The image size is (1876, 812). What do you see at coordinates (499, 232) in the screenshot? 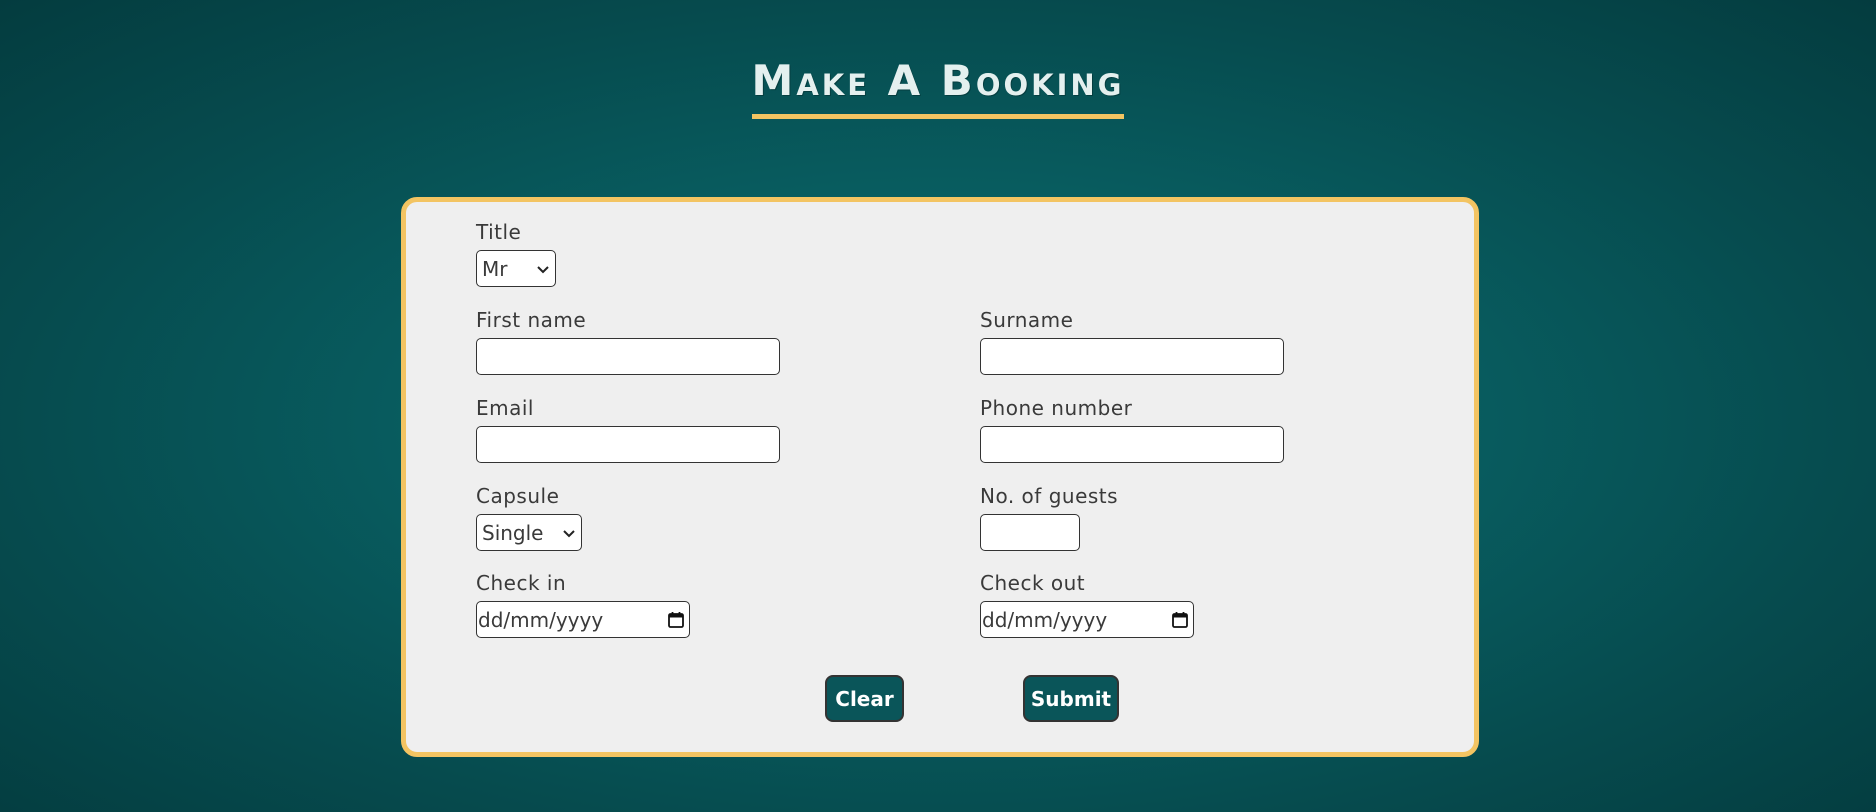
I see `title-label: Title` at bounding box center [499, 232].